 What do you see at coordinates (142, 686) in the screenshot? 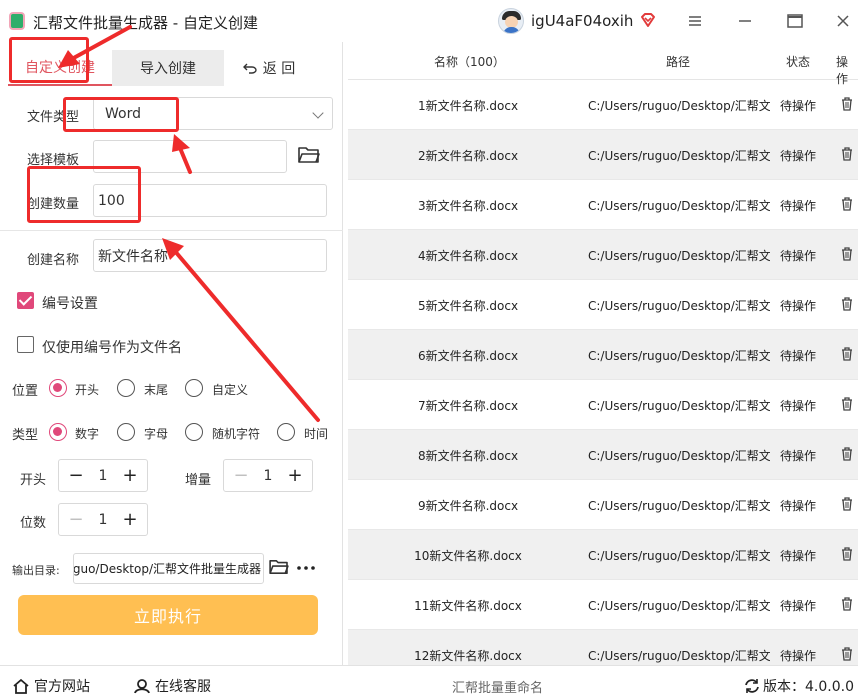
I see `headset-icon` at bounding box center [142, 686].